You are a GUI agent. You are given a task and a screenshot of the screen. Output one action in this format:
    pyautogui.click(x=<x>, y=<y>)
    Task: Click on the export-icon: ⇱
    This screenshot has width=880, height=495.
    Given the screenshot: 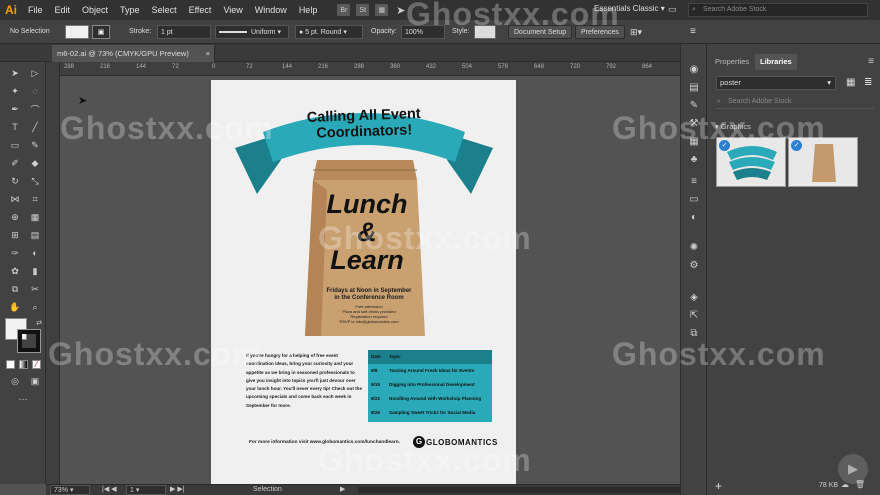 What is the action you would take?
    pyautogui.click(x=694, y=315)
    